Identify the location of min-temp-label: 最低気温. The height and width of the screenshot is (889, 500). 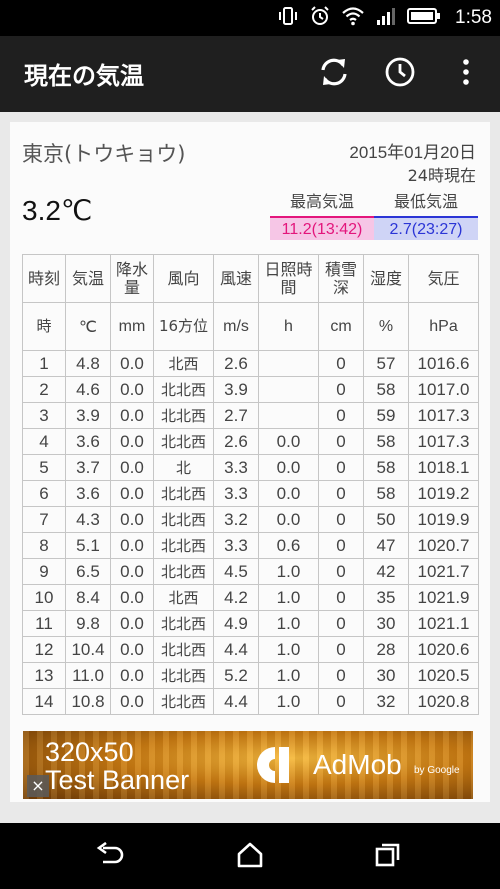
(425, 201).